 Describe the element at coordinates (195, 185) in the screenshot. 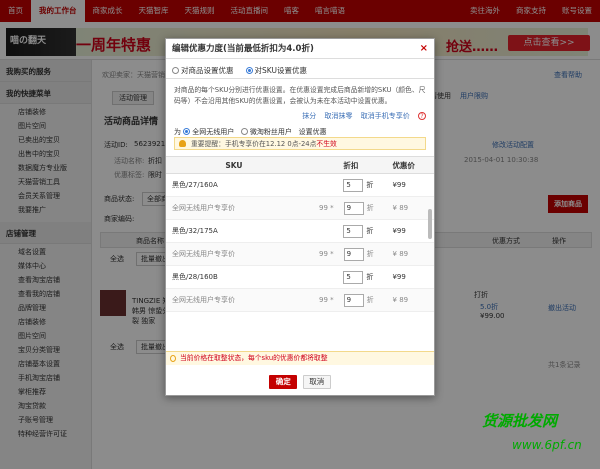

I see `sku-name: 黑色/27/160A` at that location.